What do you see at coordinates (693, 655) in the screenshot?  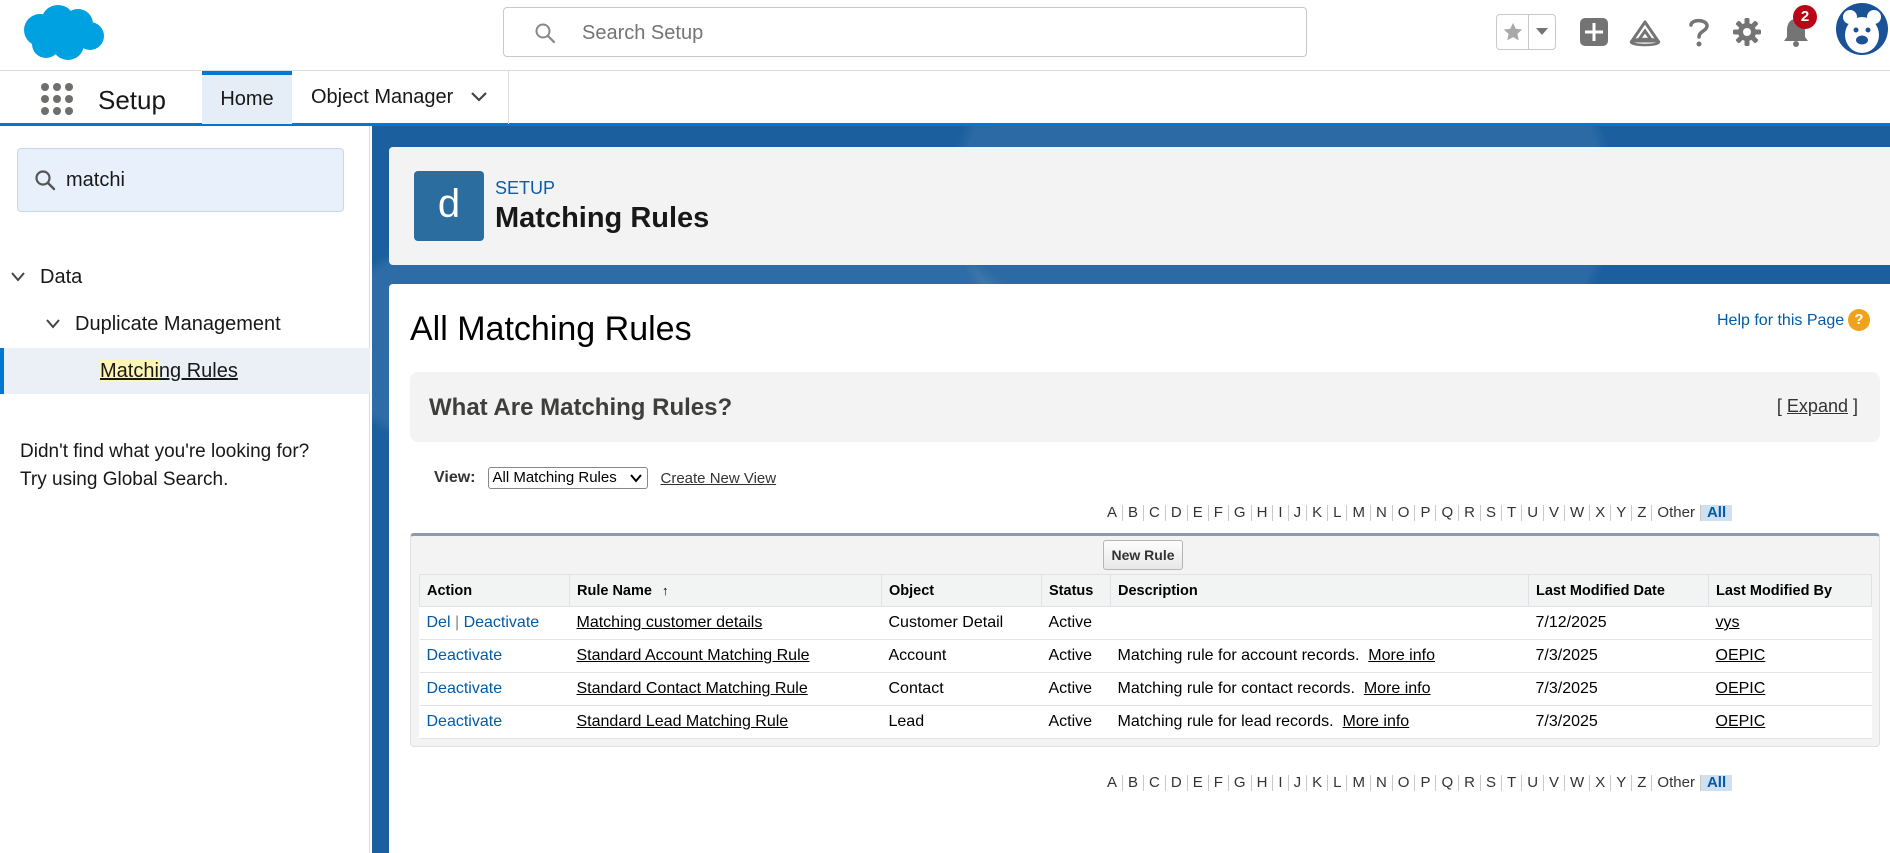 I see `rule-name-link: Standard Account Matching Rule` at bounding box center [693, 655].